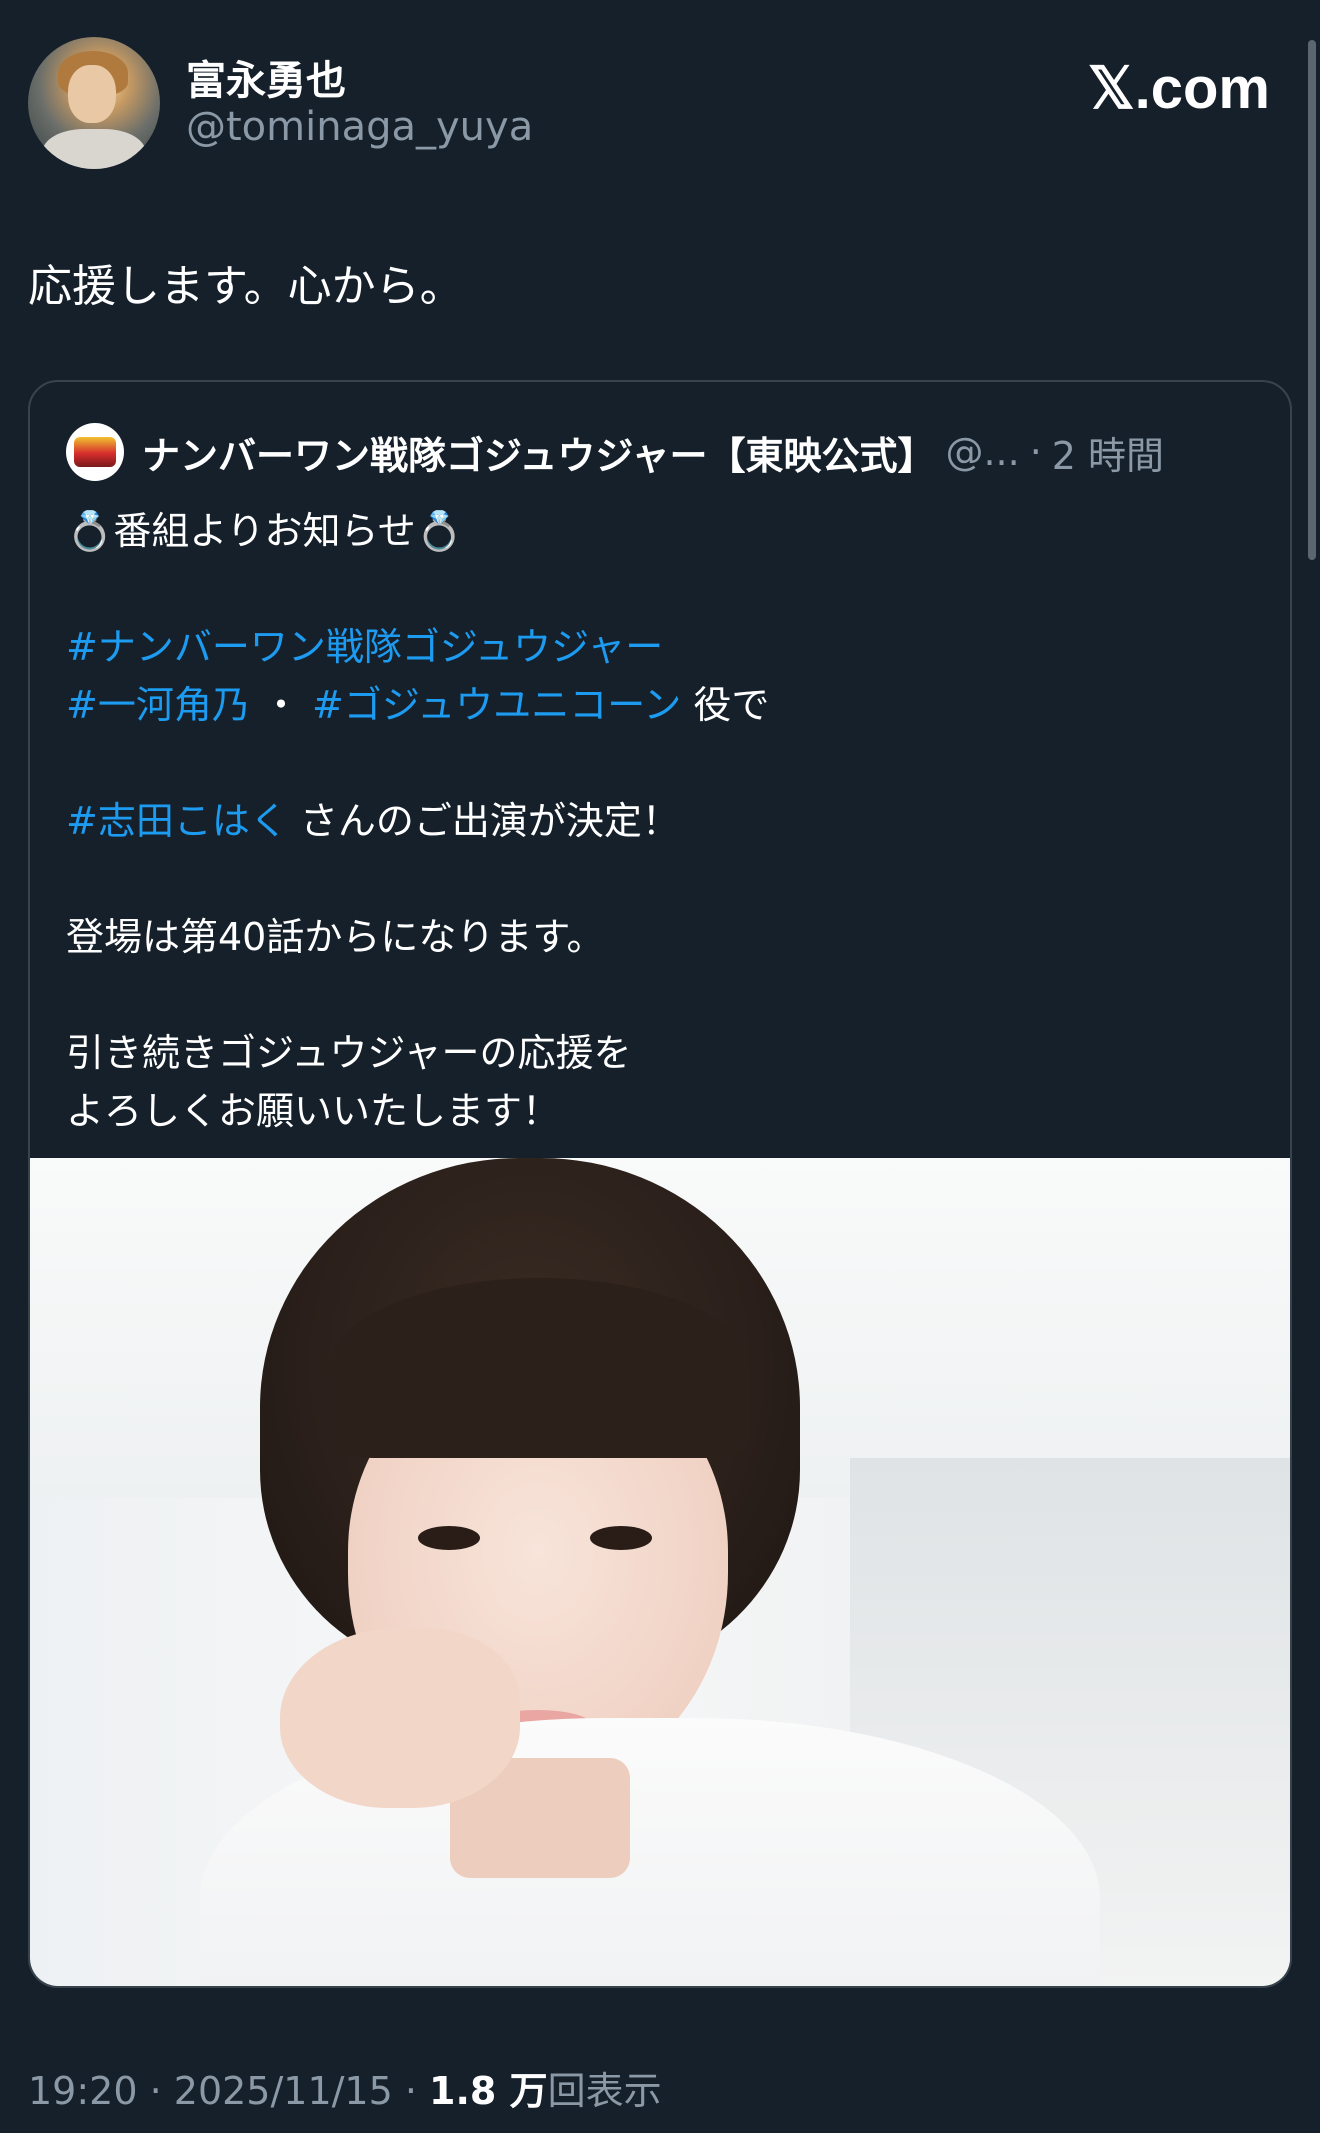 This screenshot has height=2133, width=1320. What do you see at coordinates (280, 705) in the screenshot?
I see `middot: ・` at bounding box center [280, 705].